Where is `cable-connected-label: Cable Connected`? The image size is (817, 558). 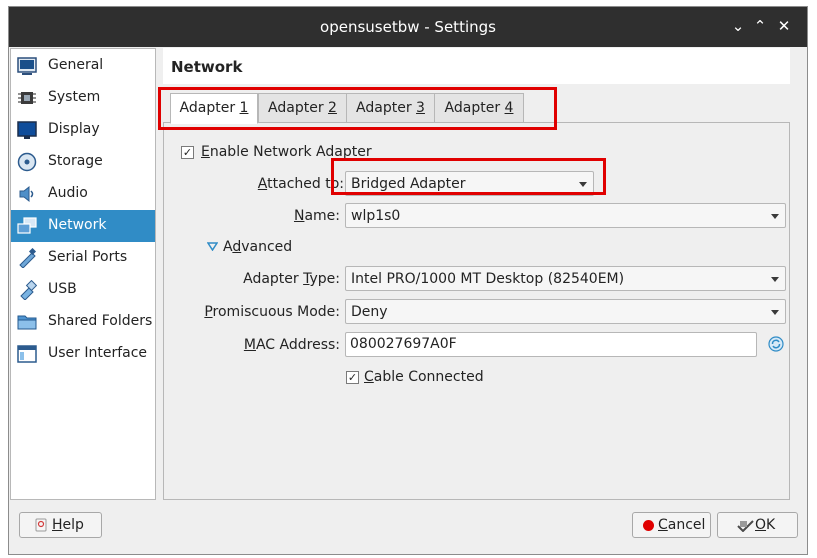 cable-connected-label: Cable Connected is located at coordinates (424, 377).